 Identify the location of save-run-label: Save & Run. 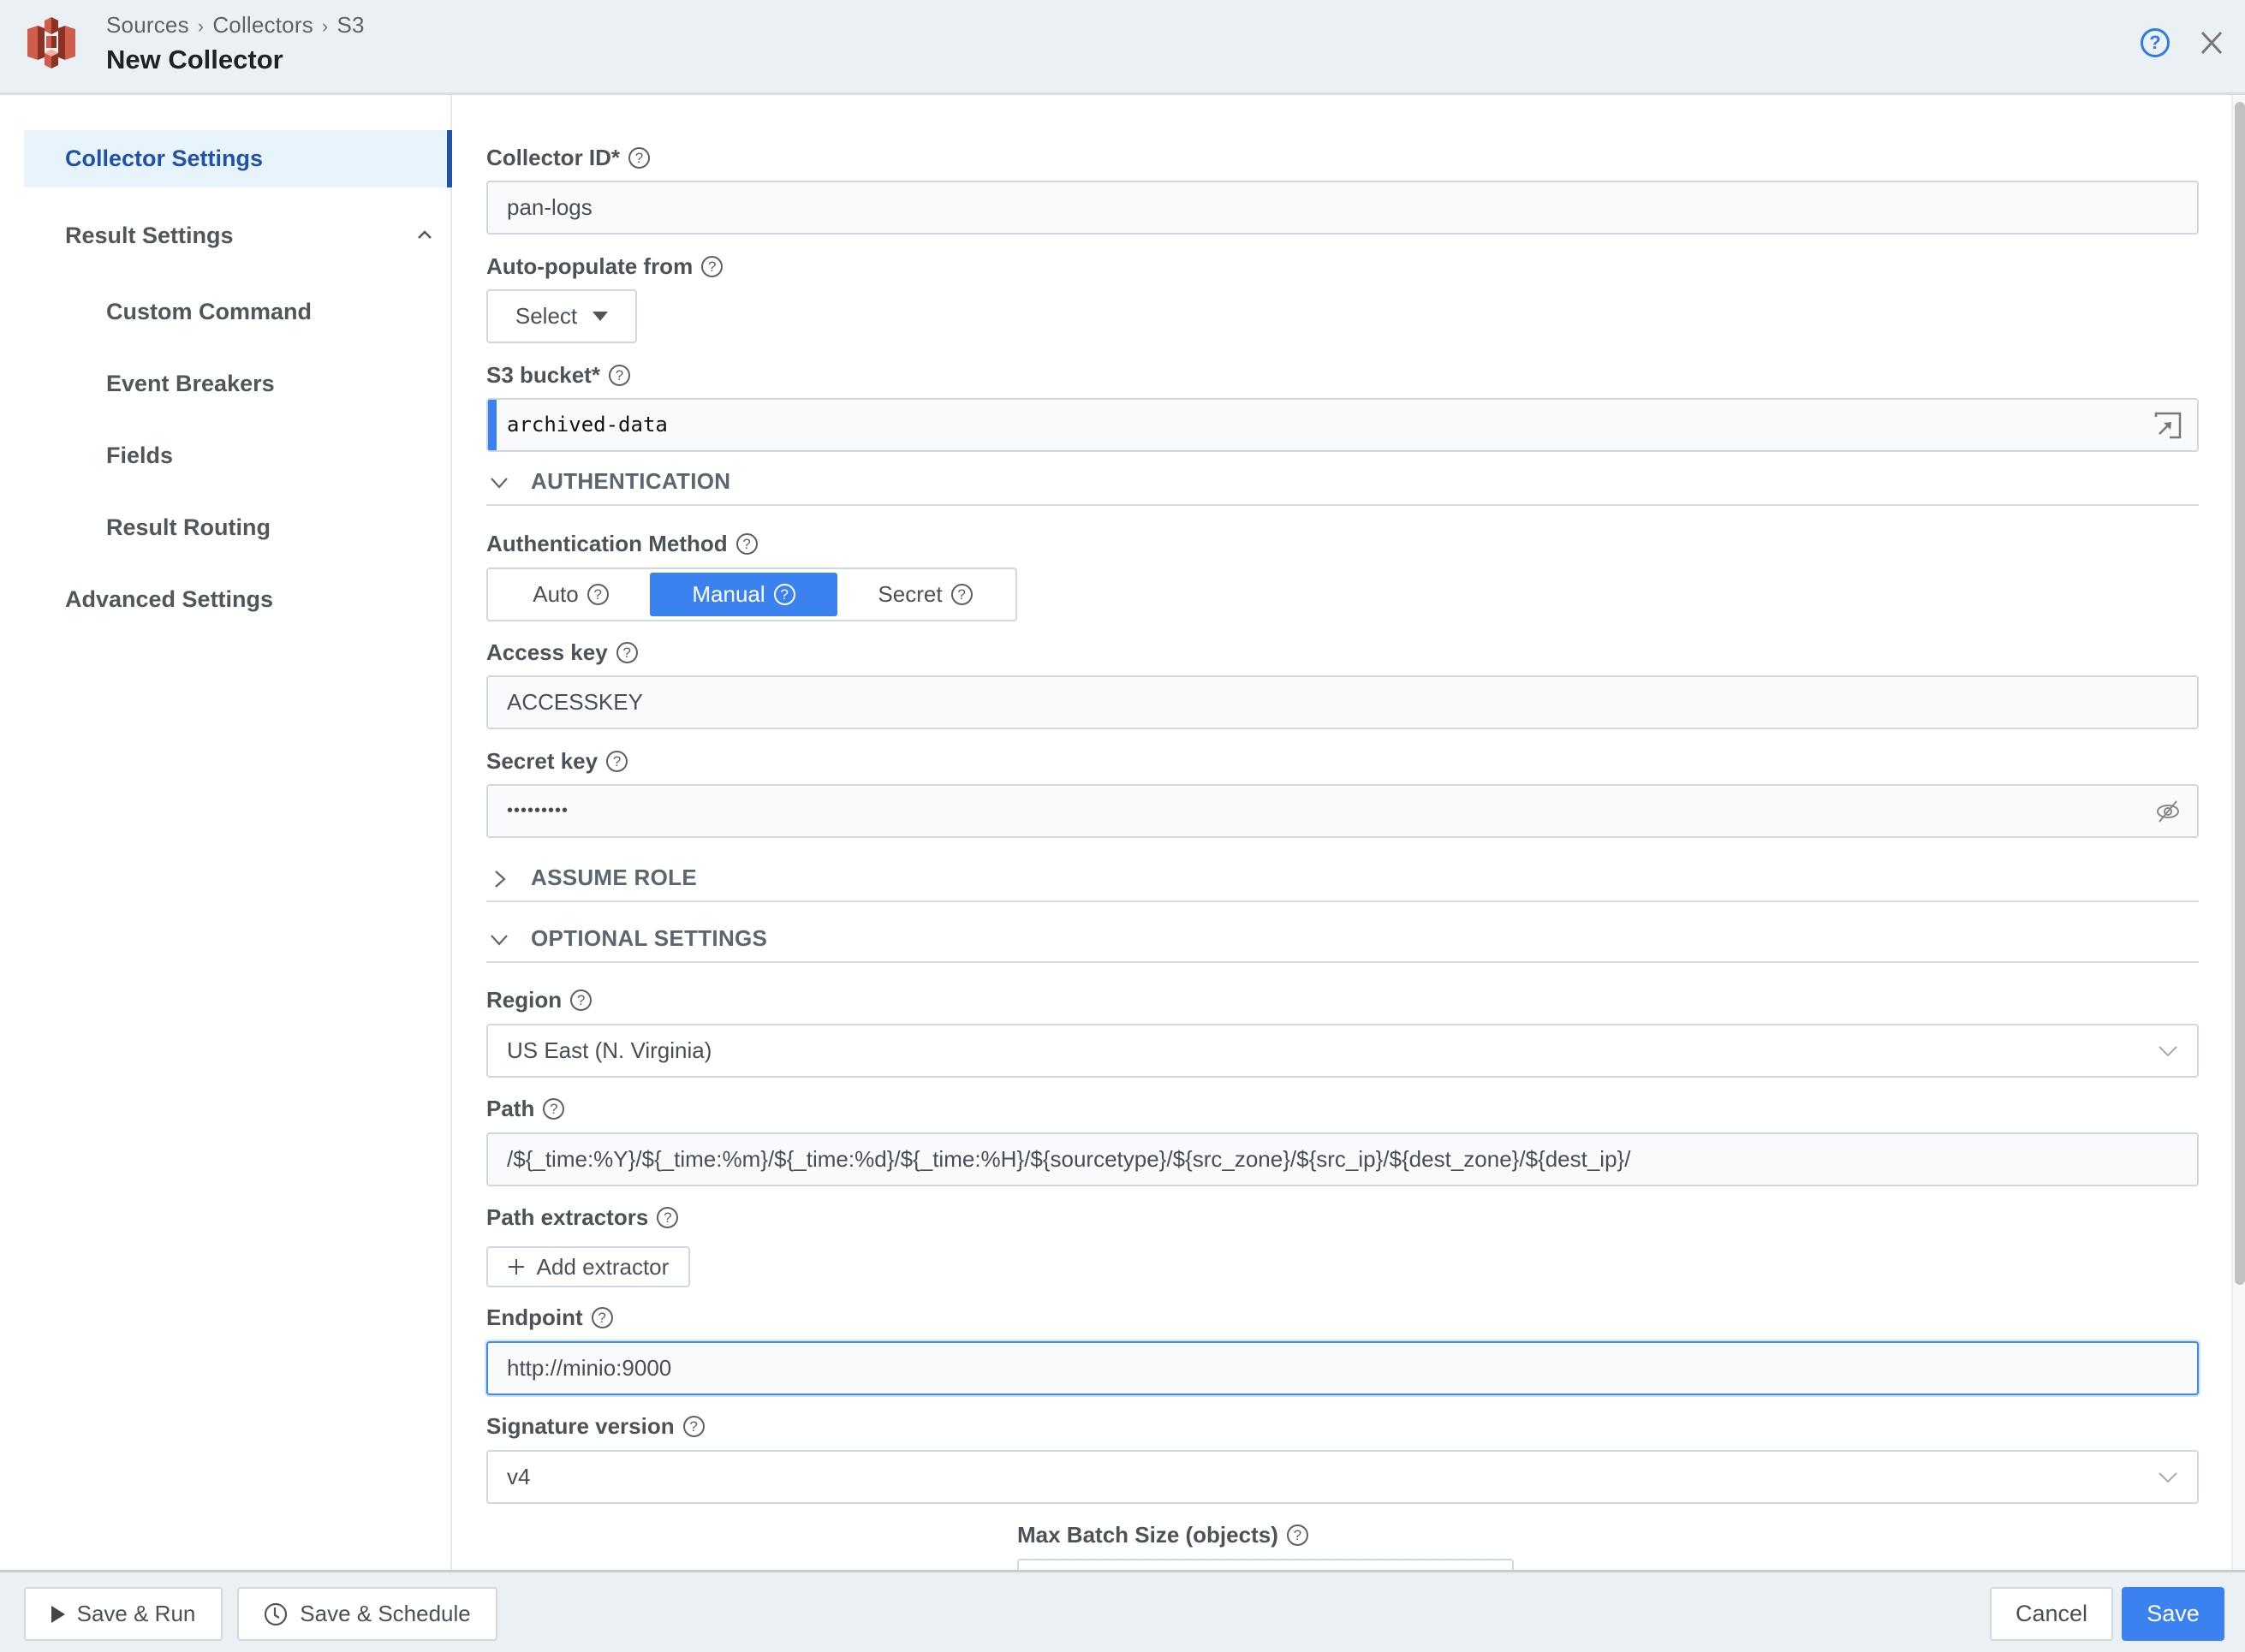
(136, 1613).